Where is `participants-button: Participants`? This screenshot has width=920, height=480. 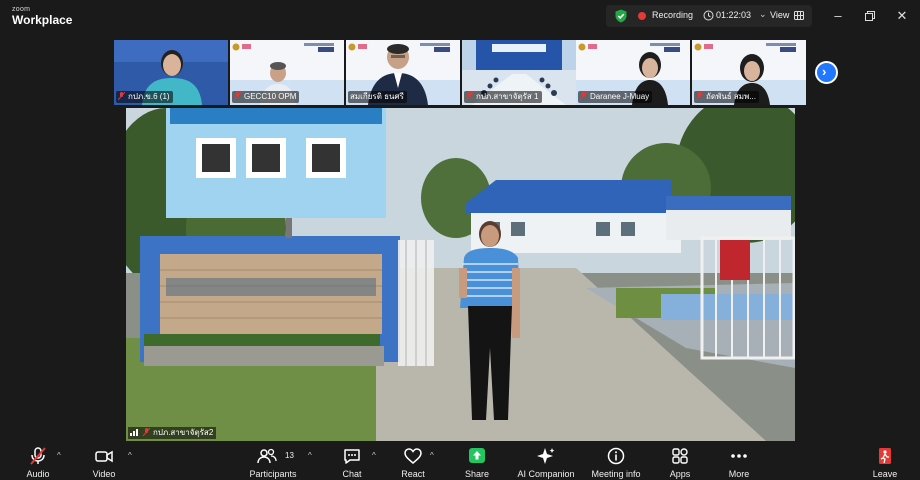 participants-button: Participants is located at coordinates (273, 460).